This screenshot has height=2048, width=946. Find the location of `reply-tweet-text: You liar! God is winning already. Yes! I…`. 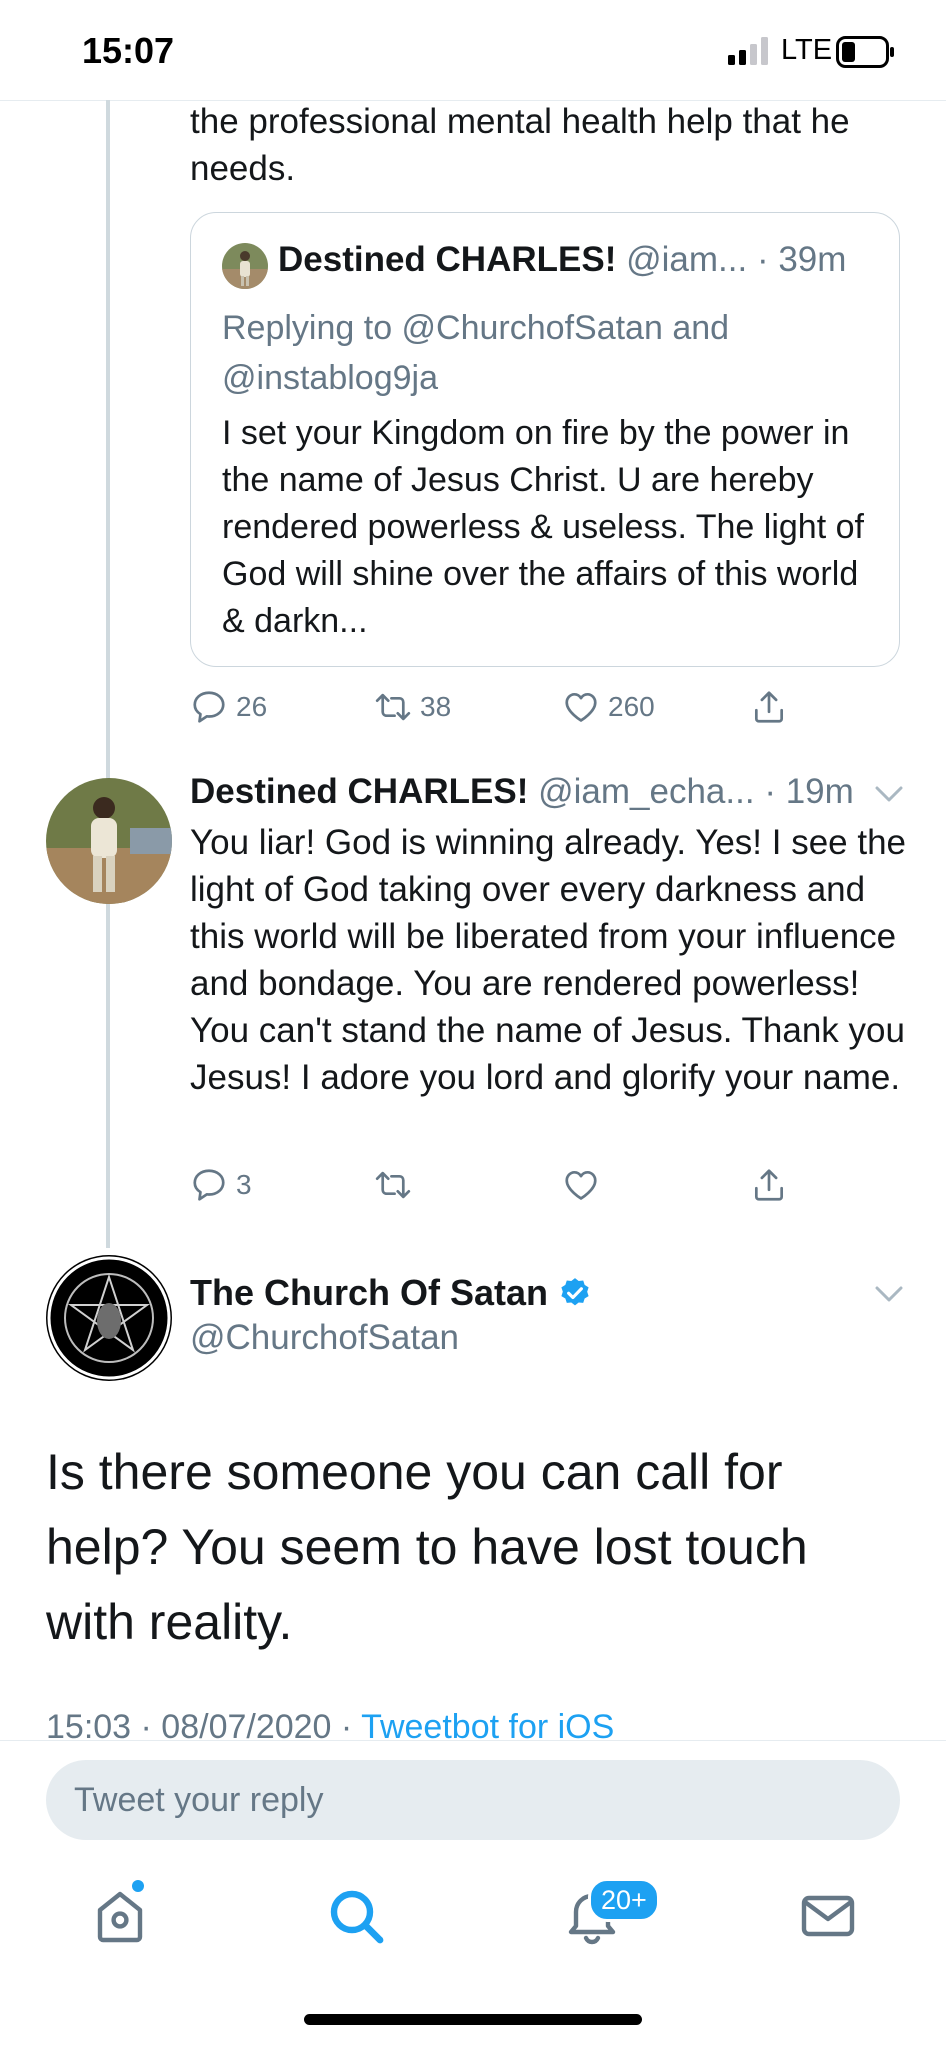

reply-tweet-text: You liar! God is winning already. Yes! I… is located at coordinates (548, 960).